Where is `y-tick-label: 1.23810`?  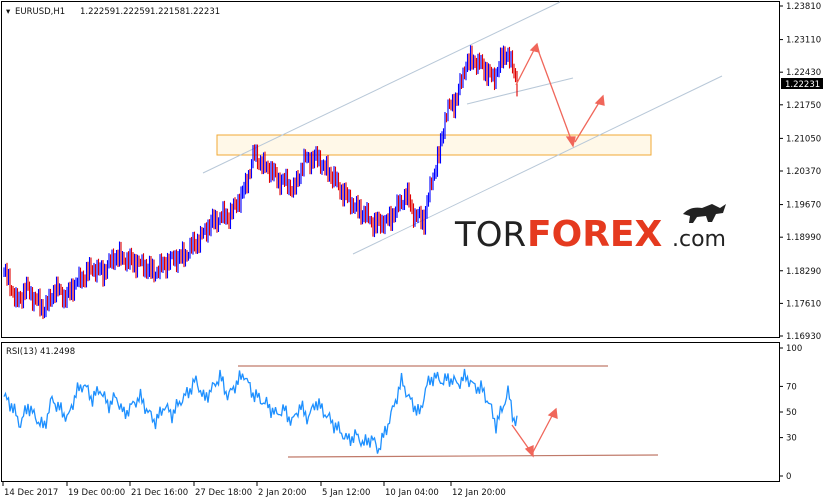
y-tick-label: 1.23810 is located at coordinates (803, 7).